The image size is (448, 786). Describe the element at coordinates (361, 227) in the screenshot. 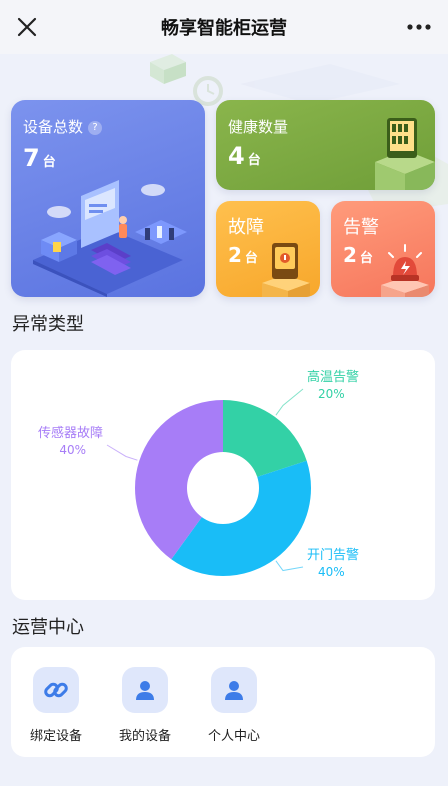

I see `alarm-label: 告警` at that location.